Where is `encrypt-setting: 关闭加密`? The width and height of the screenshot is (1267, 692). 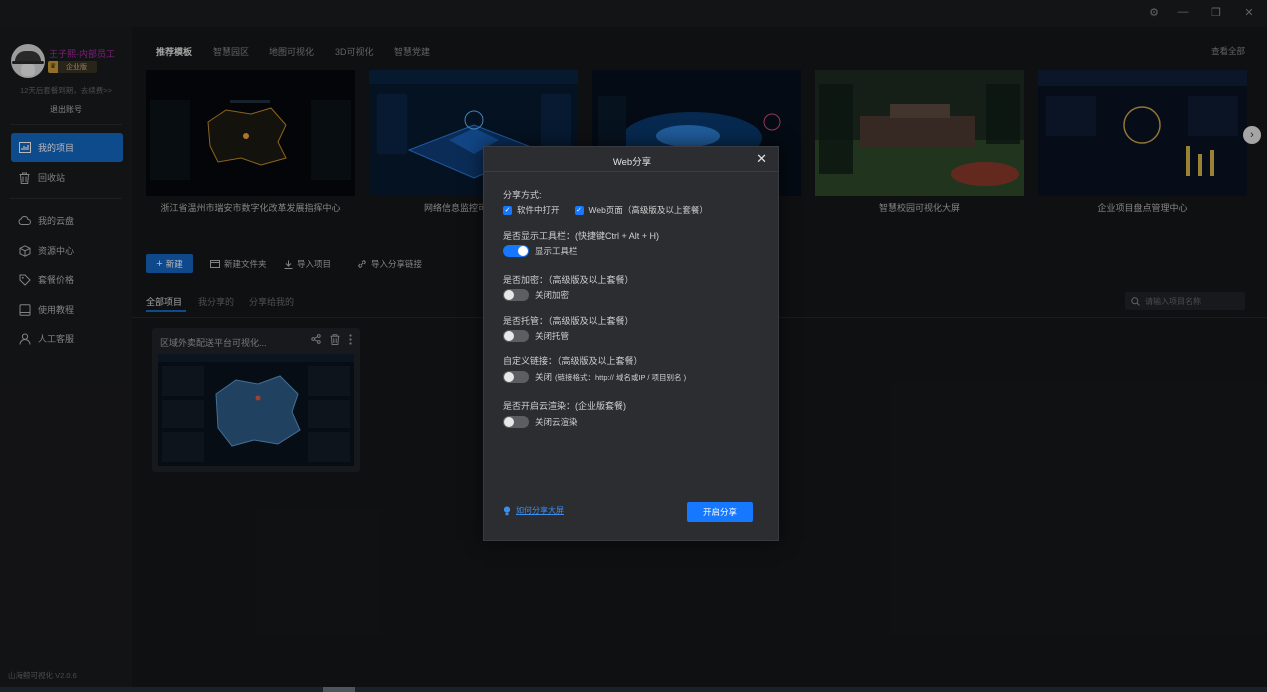
encrypt-setting: 关闭加密 is located at coordinates (536, 295).